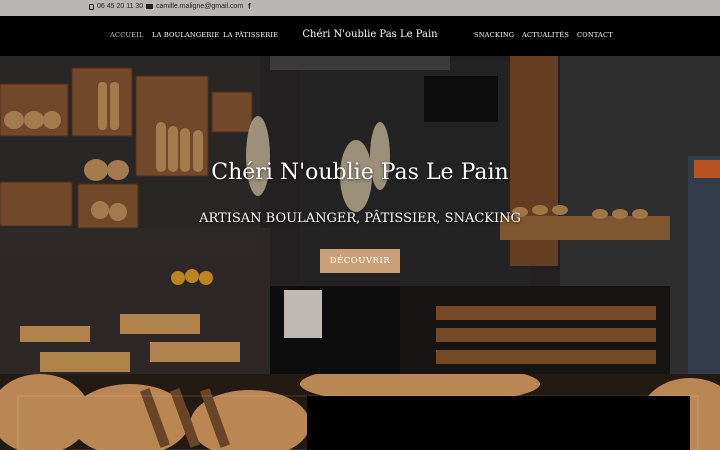 The image size is (720, 450). What do you see at coordinates (498, 423) in the screenshot?
I see `content-panel` at bounding box center [498, 423].